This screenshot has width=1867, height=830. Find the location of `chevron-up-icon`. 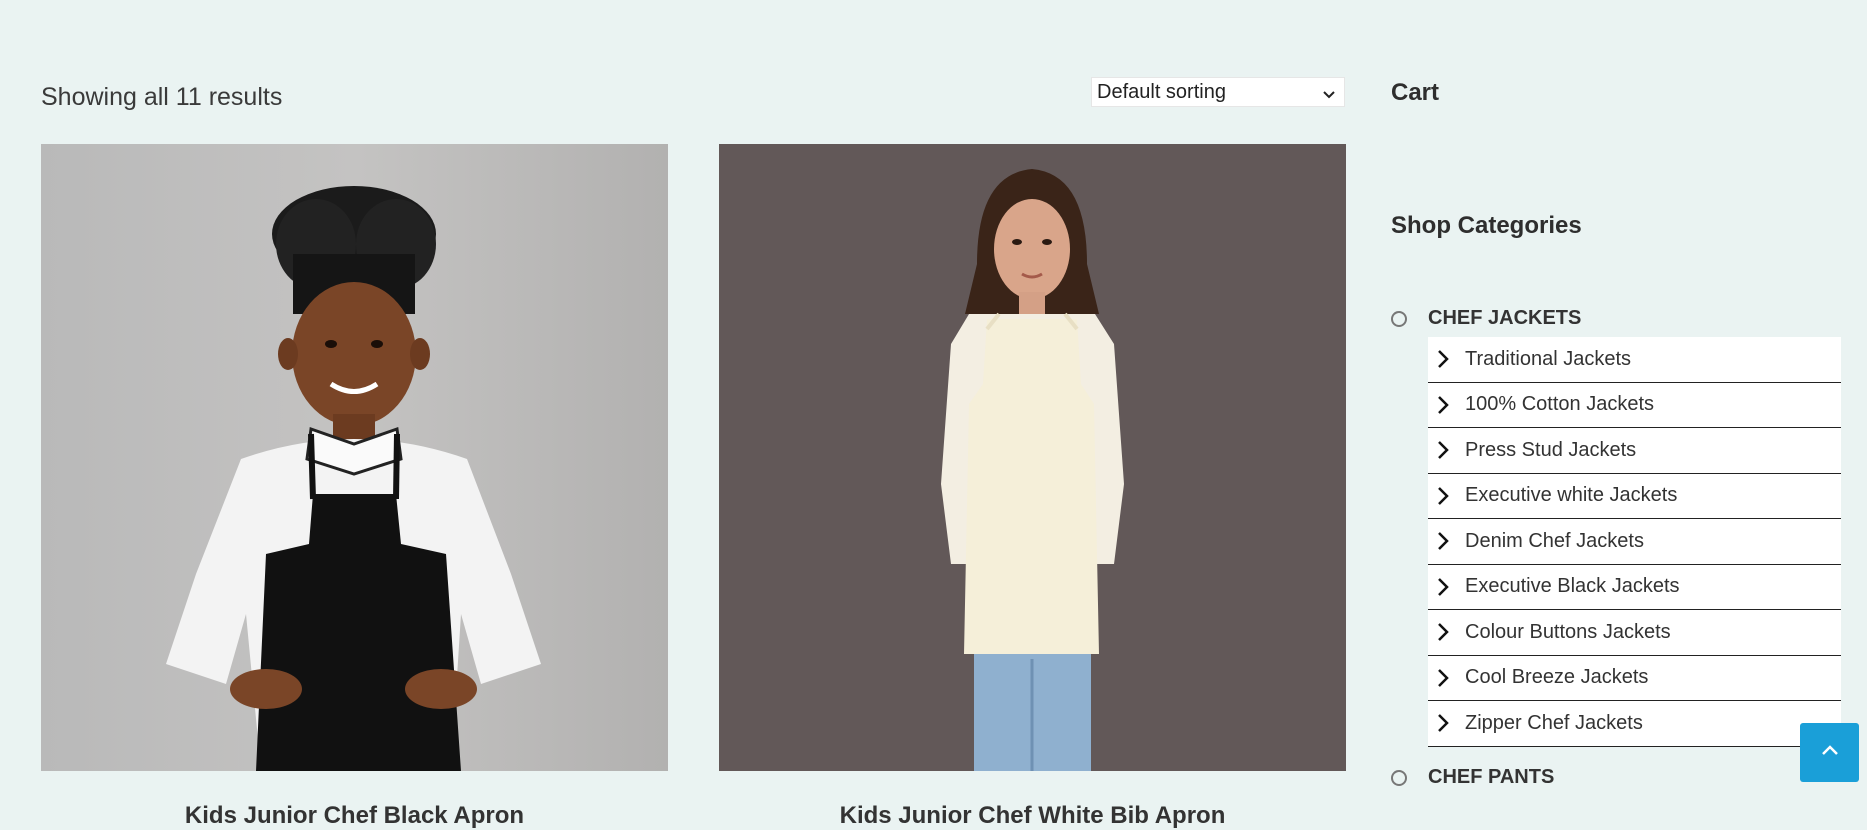

chevron-up-icon is located at coordinates (1830, 752).